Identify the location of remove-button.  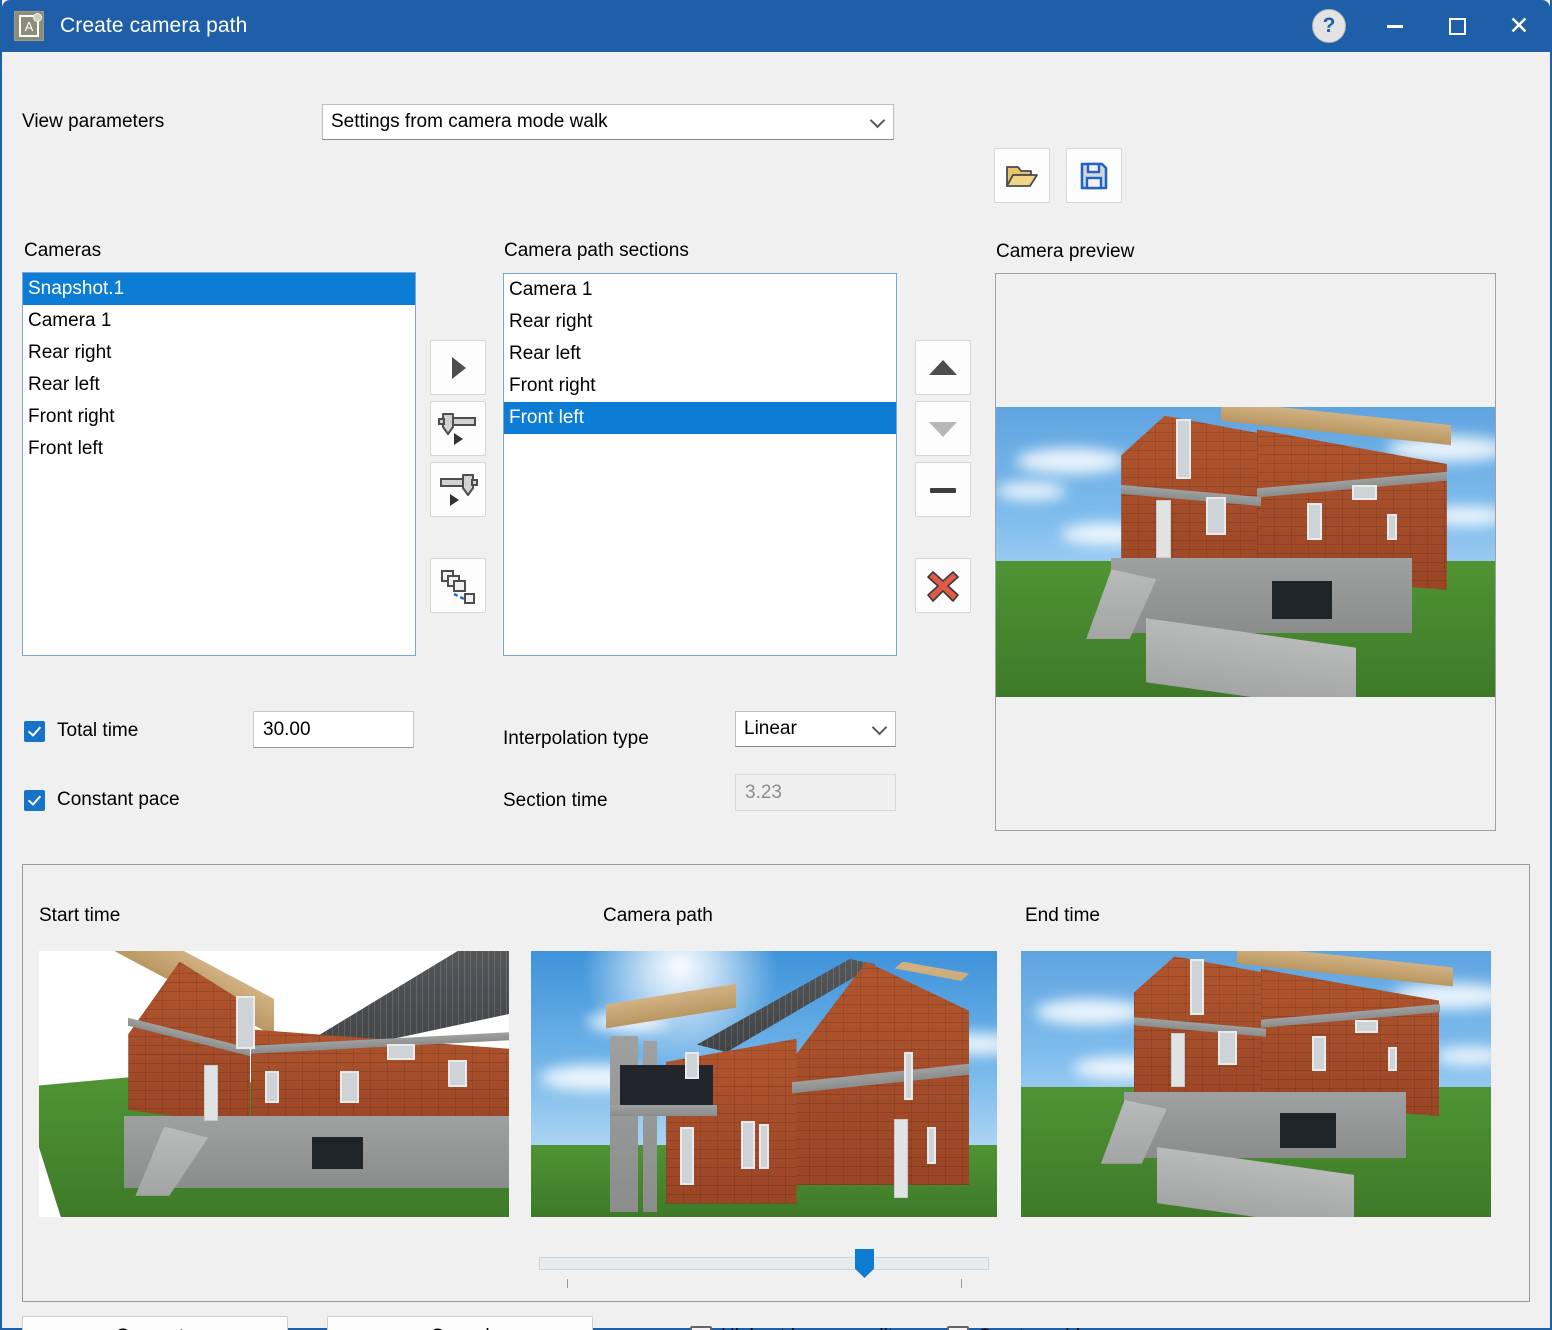
(943, 489).